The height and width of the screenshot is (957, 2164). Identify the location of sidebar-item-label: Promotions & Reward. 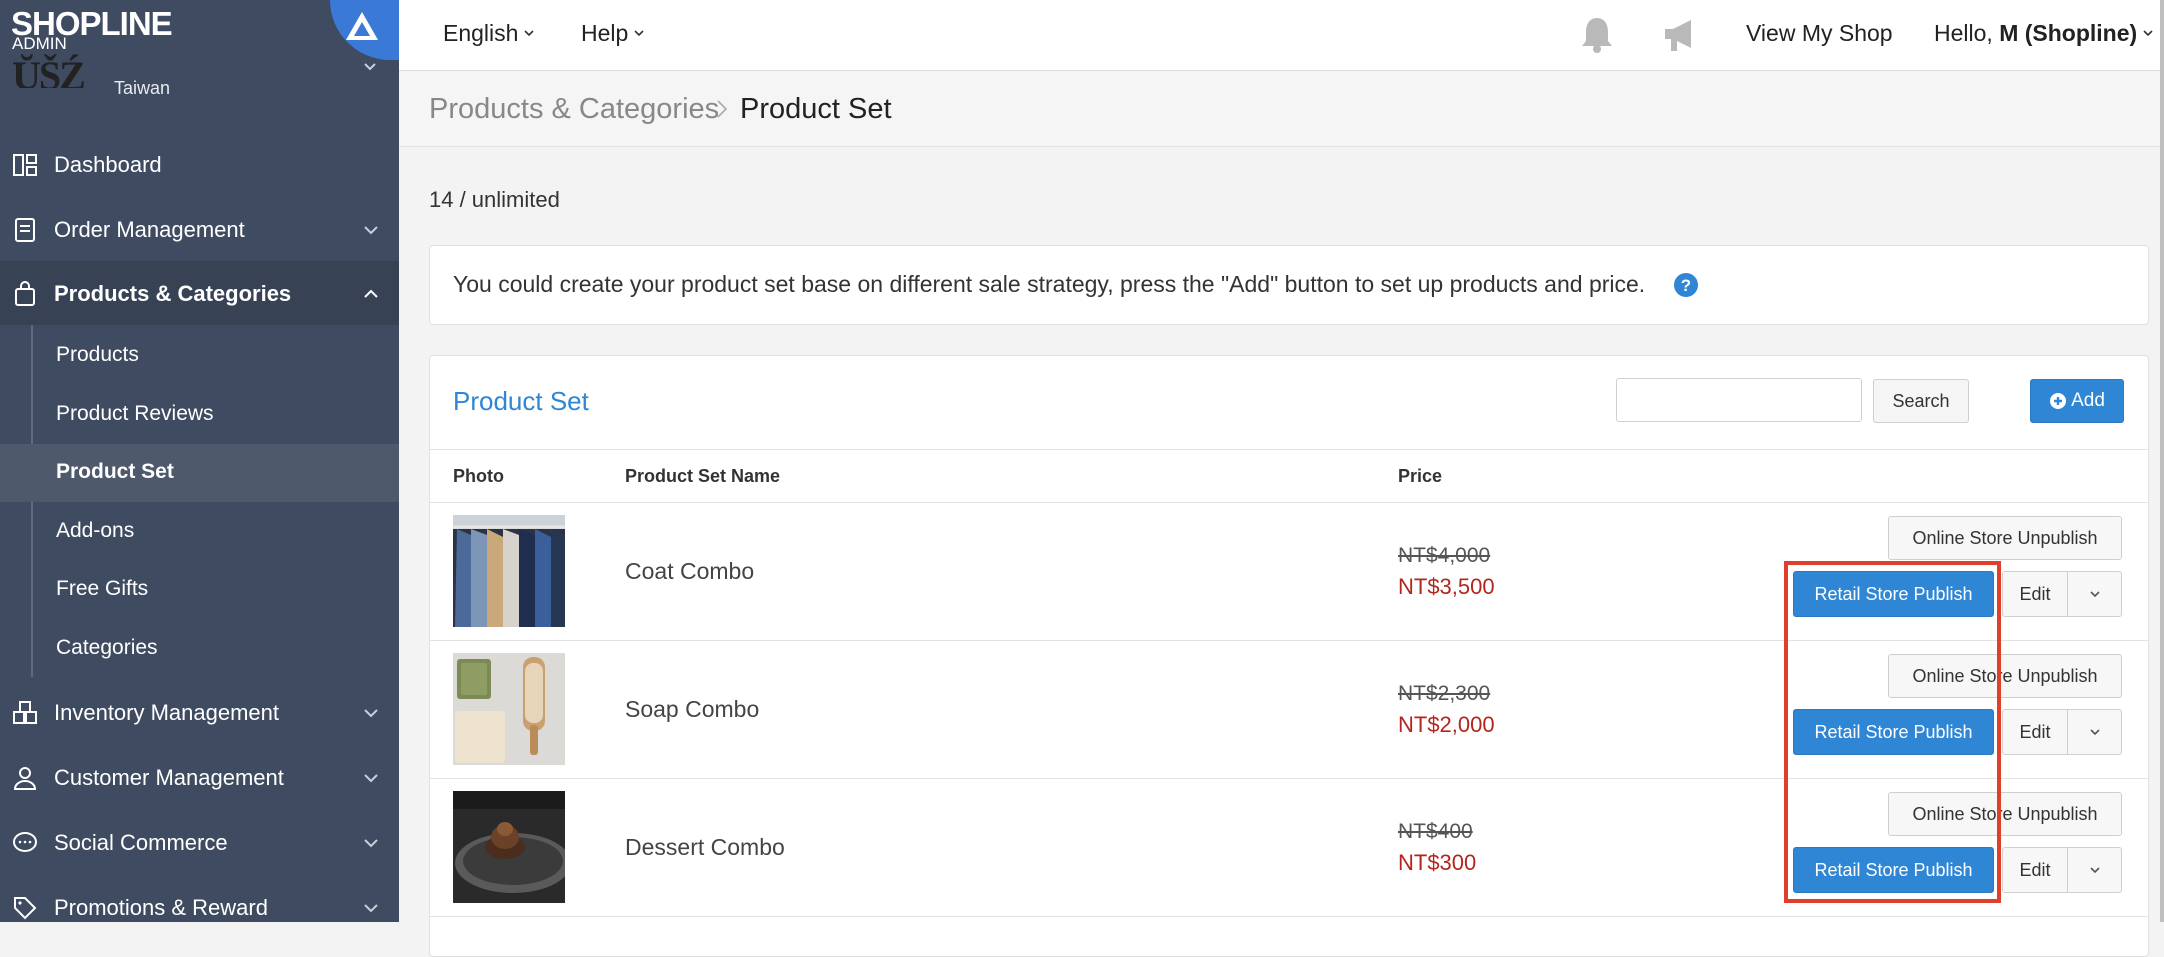
(161, 907).